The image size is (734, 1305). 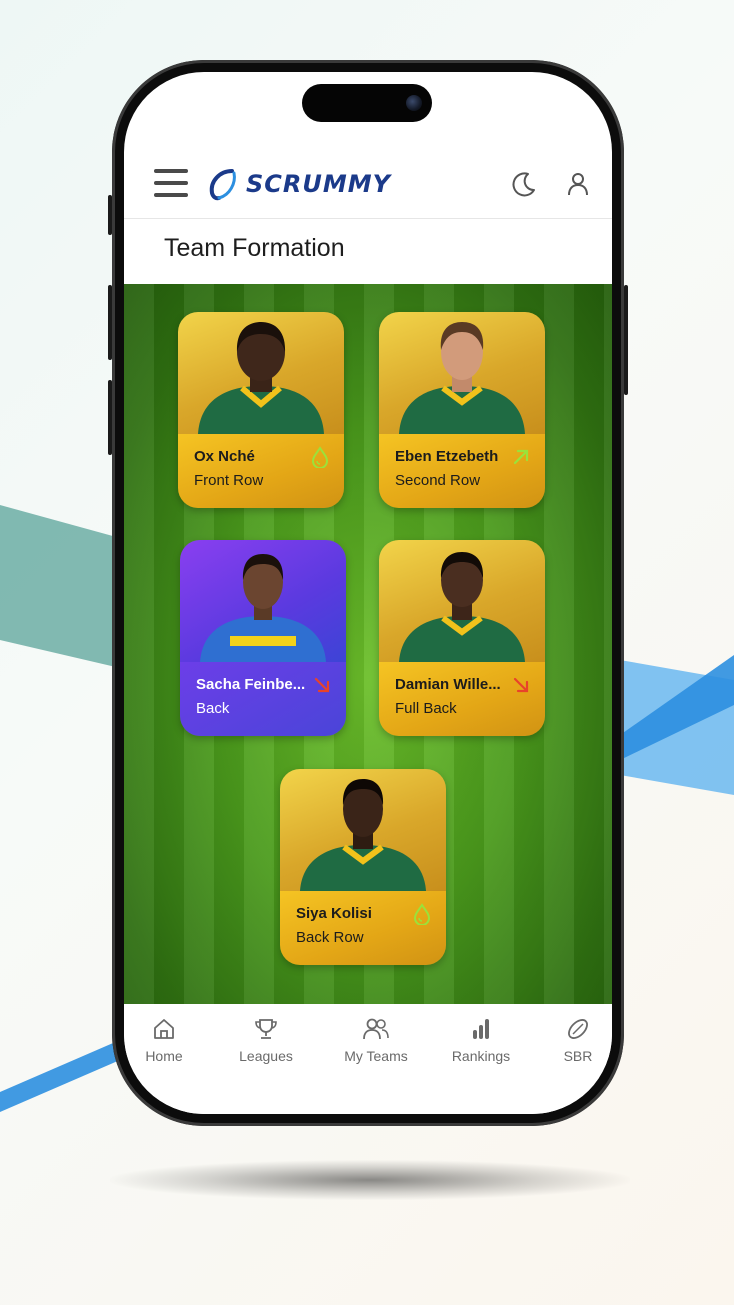 I want to click on bottom-nav: Home Leagues My Teams Rankings SBR, so click(x=368, y=1059).